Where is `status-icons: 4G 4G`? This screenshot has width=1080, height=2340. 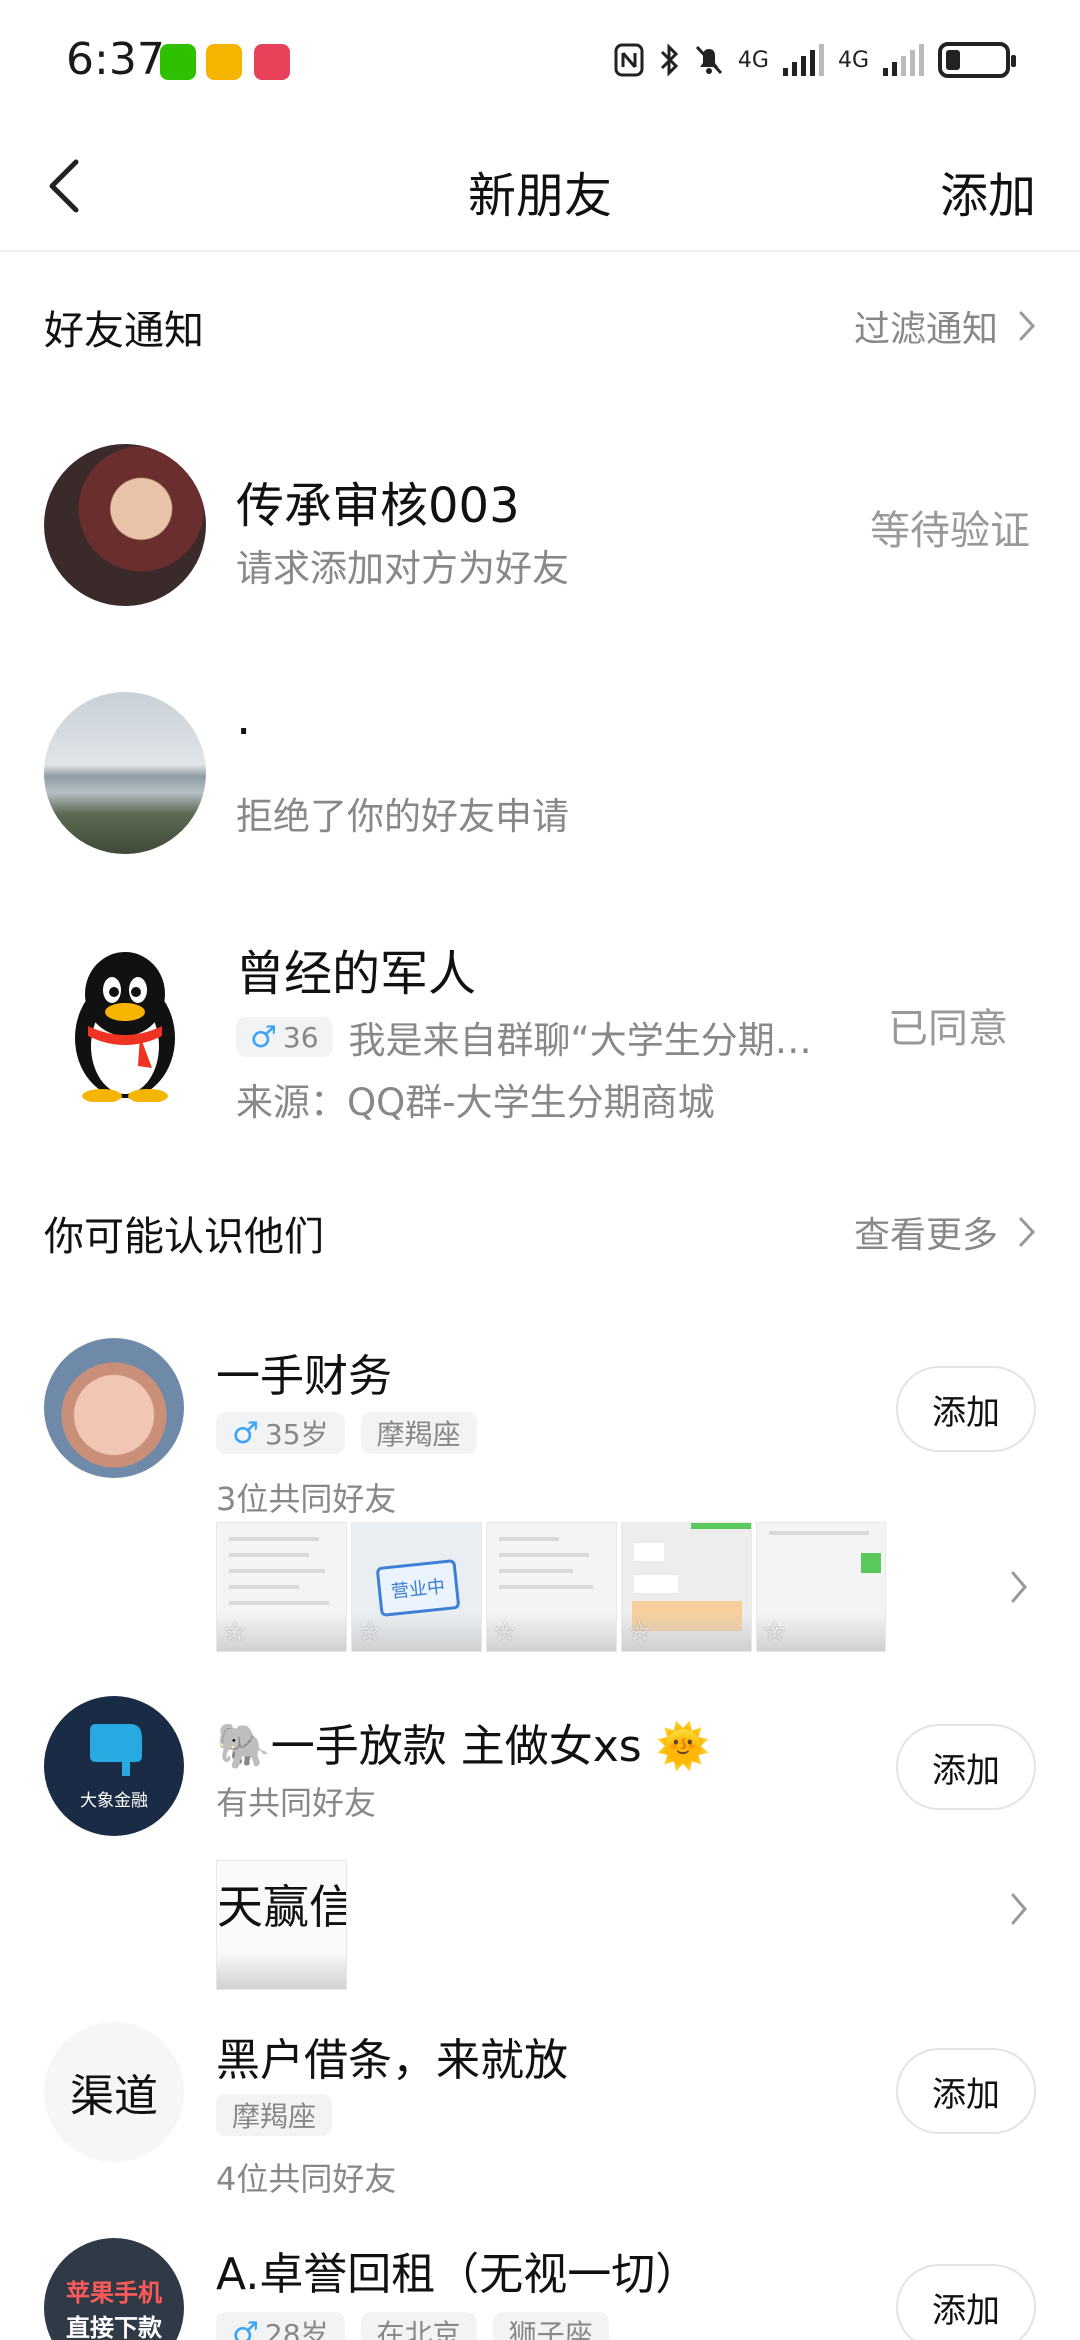
status-icons: 4G 4G is located at coordinates (815, 60).